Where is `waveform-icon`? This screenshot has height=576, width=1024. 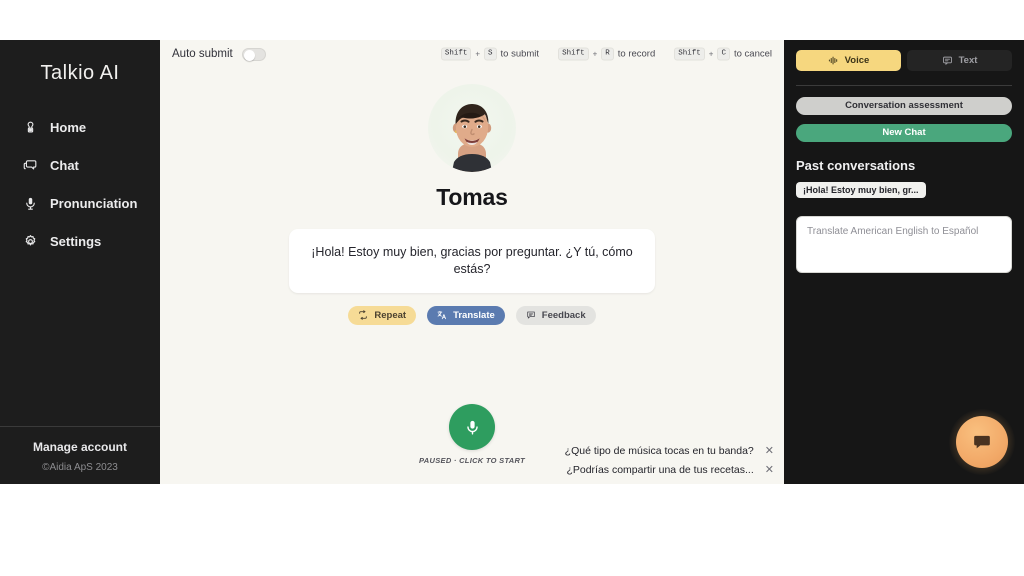
waveform-icon is located at coordinates (833, 60).